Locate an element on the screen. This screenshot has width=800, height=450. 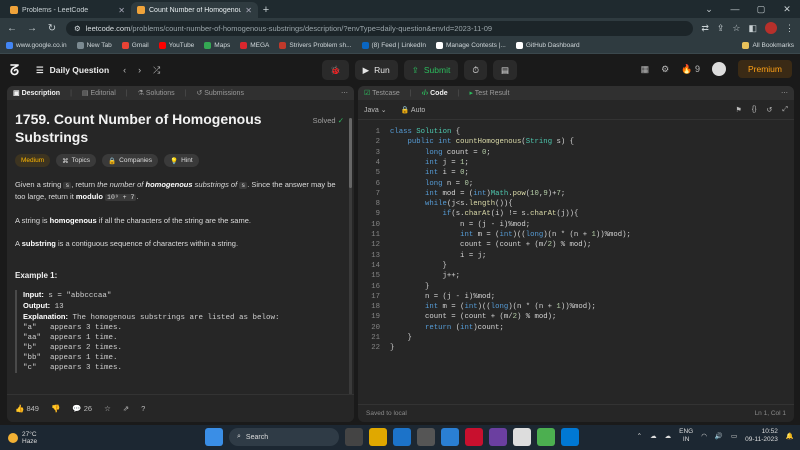
language-select: Java ⌄ is located at coordinates (375, 110).